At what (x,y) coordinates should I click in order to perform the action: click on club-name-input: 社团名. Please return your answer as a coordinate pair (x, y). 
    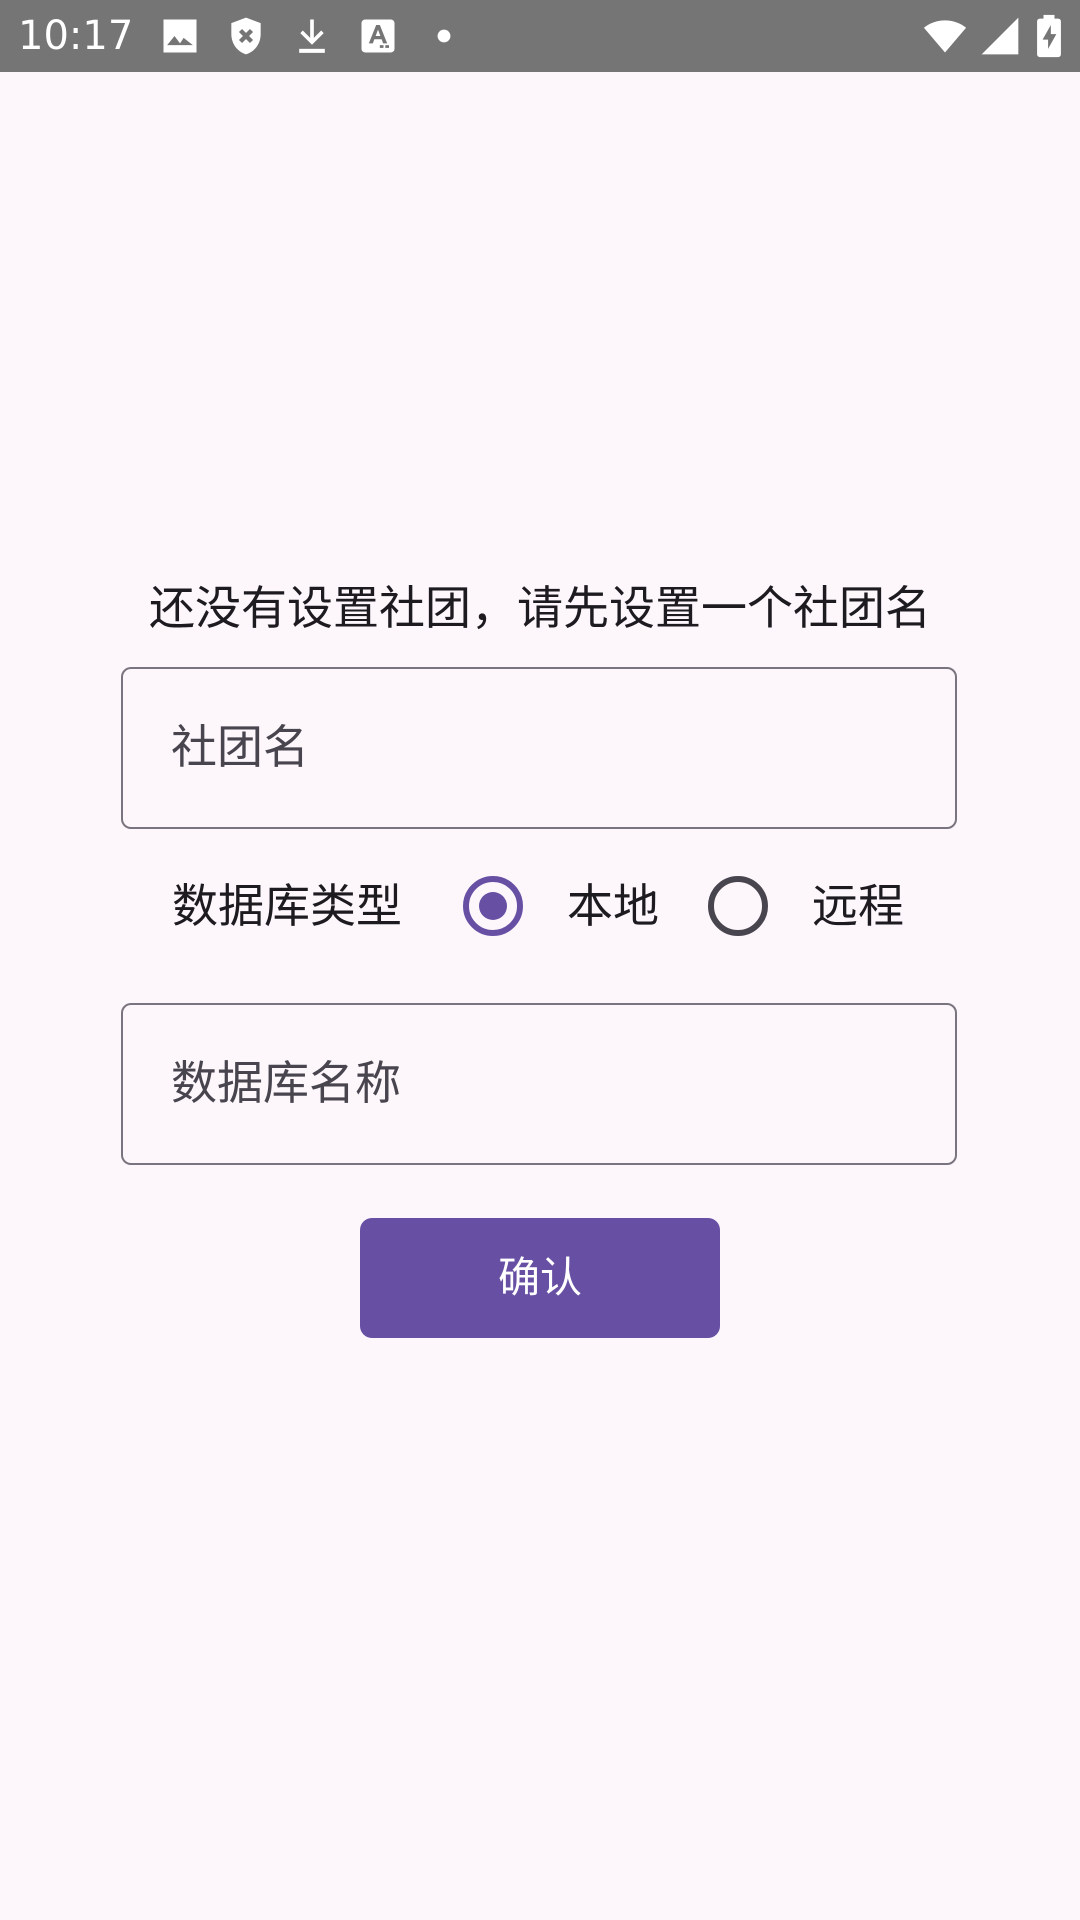
    Looking at the image, I should click on (539, 748).